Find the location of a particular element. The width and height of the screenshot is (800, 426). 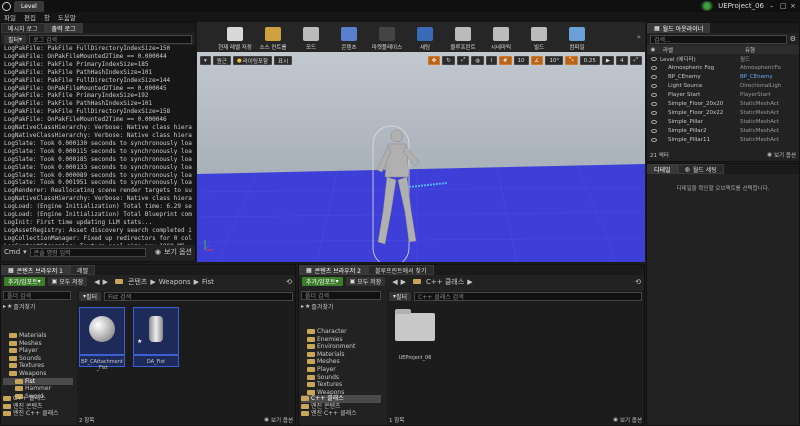

rotate-tool-icon: ↻ is located at coordinates (448, 60).